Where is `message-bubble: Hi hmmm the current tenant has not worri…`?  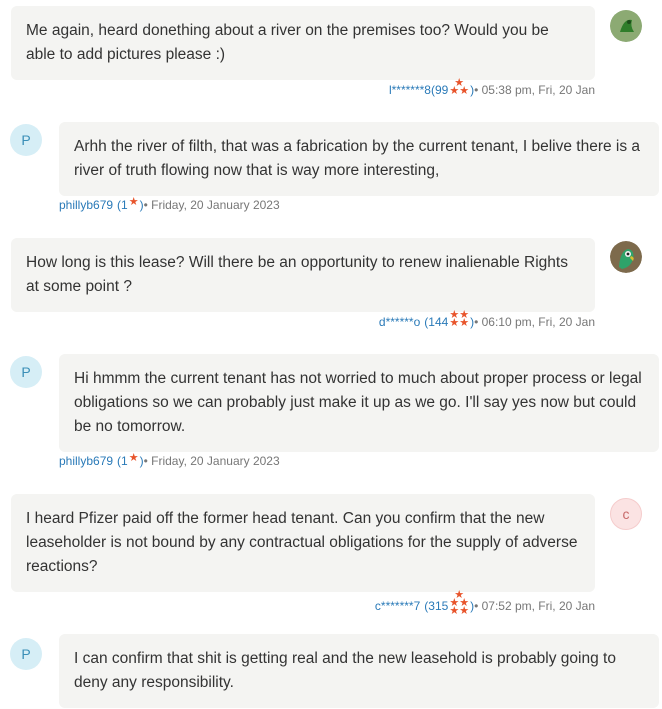
message-bubble: Hi hmmm the current tenant has not worri… is located at coordinates (359, 403).